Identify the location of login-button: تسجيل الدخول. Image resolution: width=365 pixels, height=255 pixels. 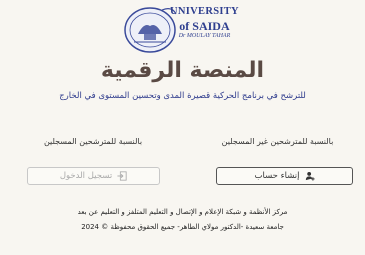
(93, 176).